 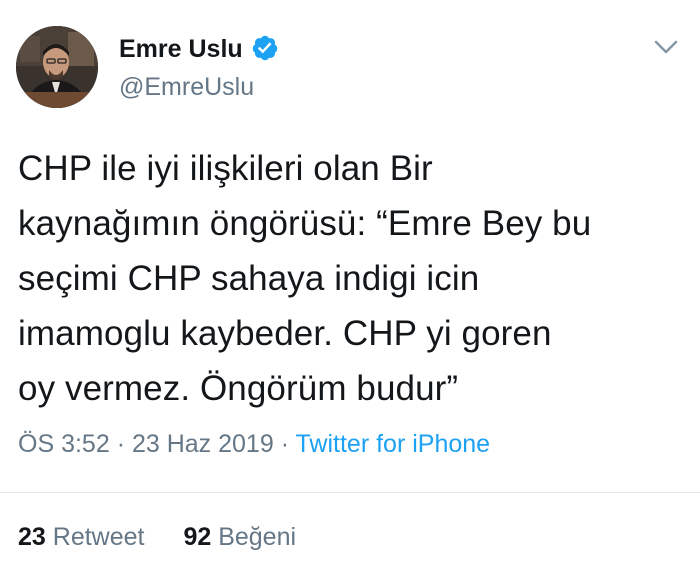 I want to click on likes-count: 92, so click(x=197, y=537).